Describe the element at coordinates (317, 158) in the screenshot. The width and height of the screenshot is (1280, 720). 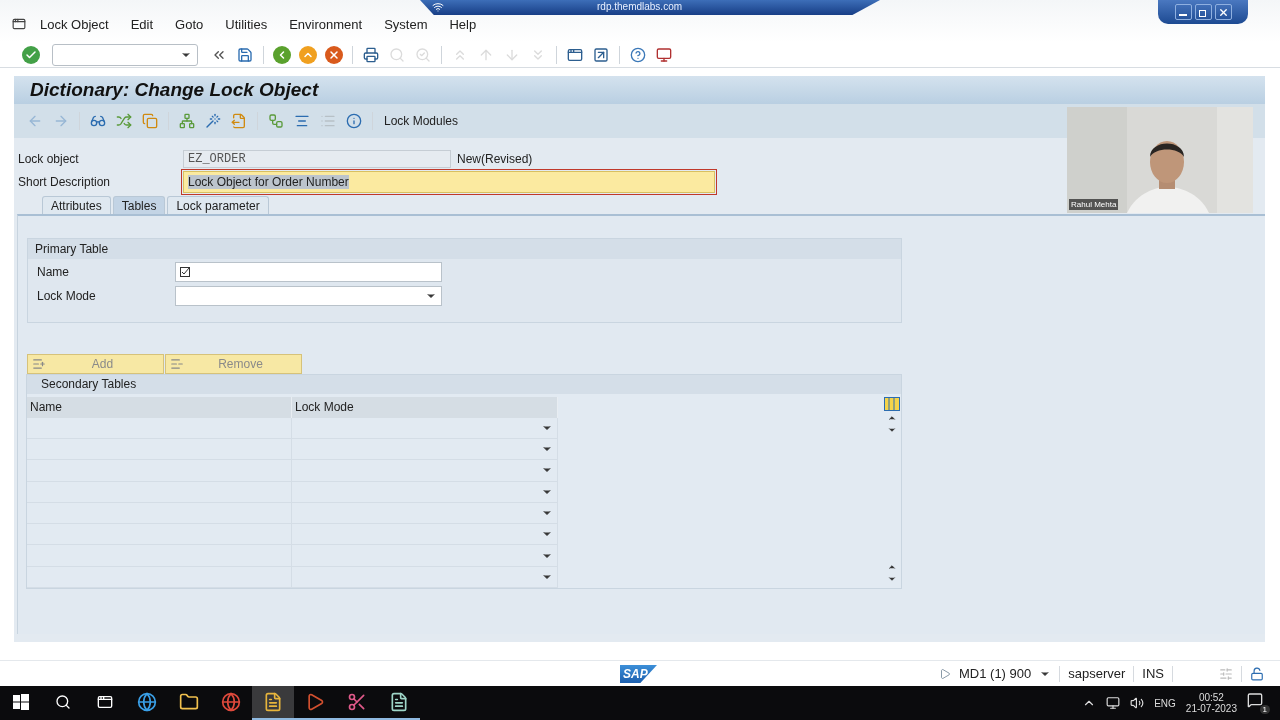
I see `text-field: EZ_ORDER` at that location.